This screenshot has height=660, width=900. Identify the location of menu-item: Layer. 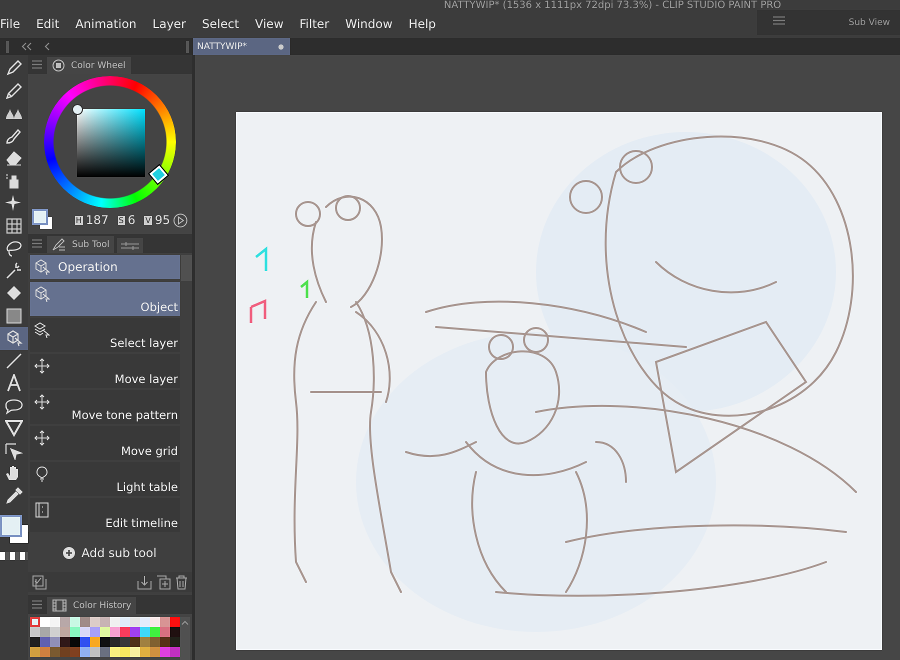
(169, 27).